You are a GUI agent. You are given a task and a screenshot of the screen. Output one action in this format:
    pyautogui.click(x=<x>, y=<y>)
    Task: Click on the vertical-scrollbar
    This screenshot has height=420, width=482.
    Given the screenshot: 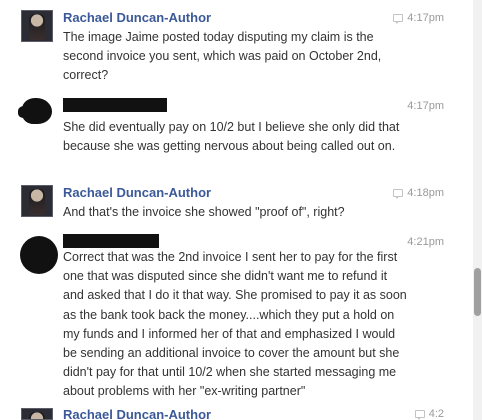 What is the action you would take?
    pyautogui.click(x=477, y=210)
    